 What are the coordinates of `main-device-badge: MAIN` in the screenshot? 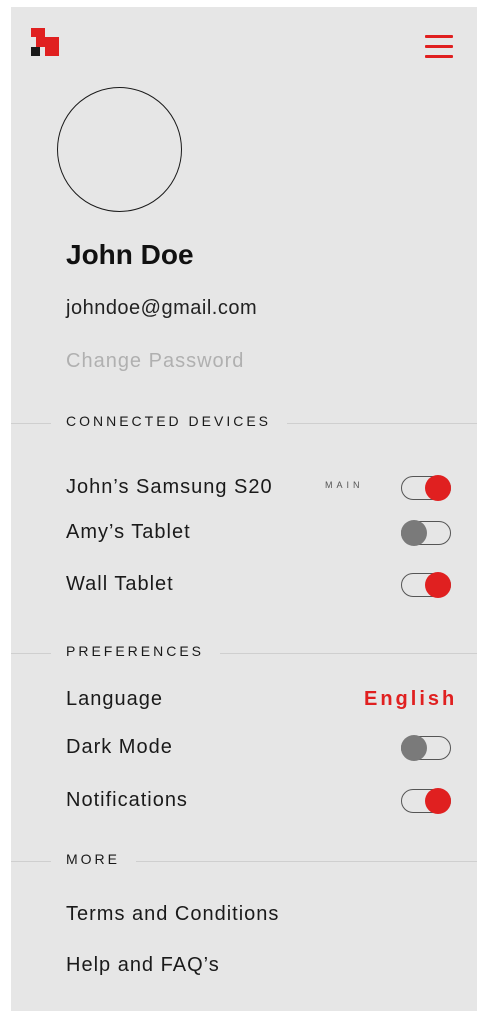 It's located at (344, 485).